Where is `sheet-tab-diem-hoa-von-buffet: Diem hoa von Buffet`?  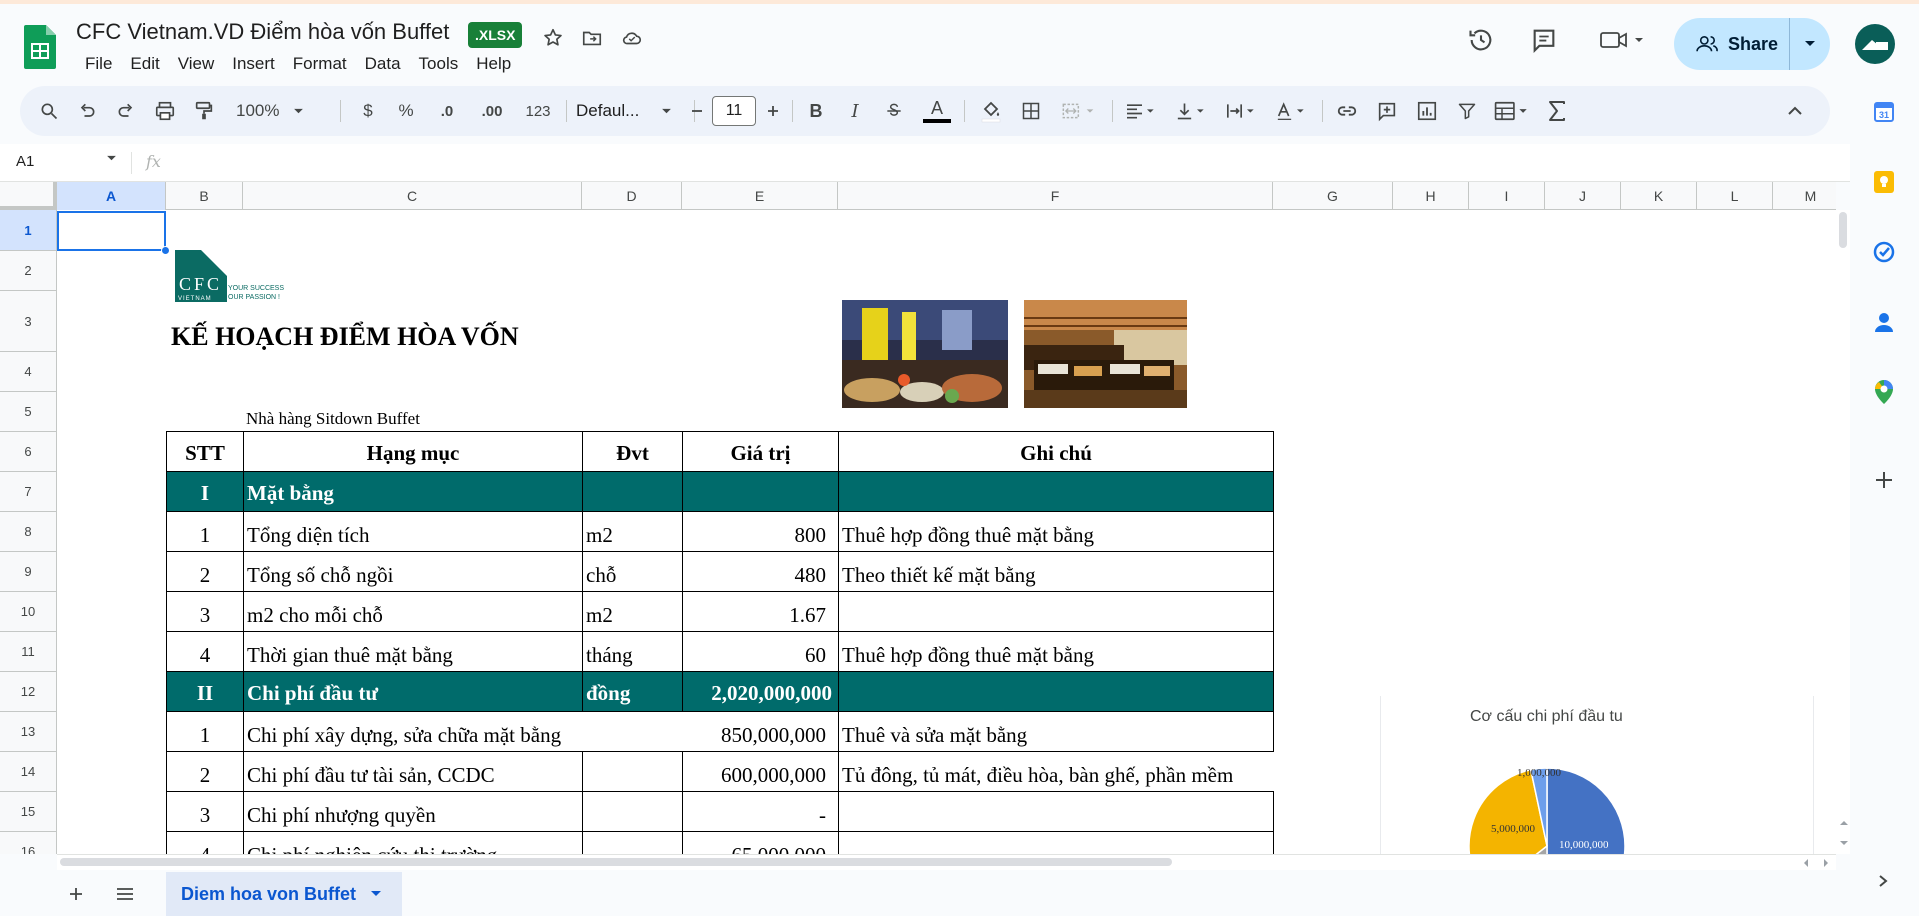
sheet-tab-diem-hoa-von-buffet: Diem hoa von Buffet is located at coordinates (284, 894).